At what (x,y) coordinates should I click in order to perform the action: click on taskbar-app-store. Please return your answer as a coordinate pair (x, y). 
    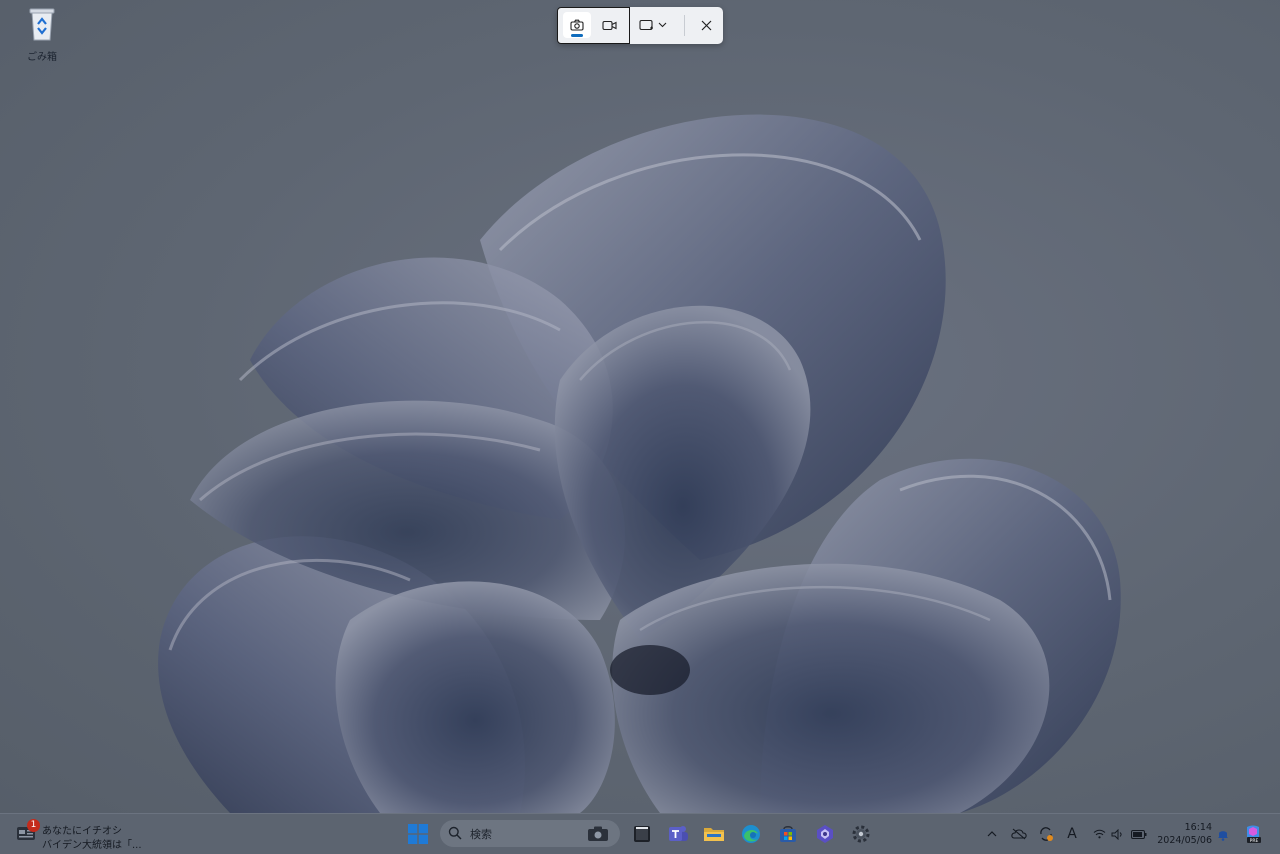
    Looking at the image, I should click on (788, 834).